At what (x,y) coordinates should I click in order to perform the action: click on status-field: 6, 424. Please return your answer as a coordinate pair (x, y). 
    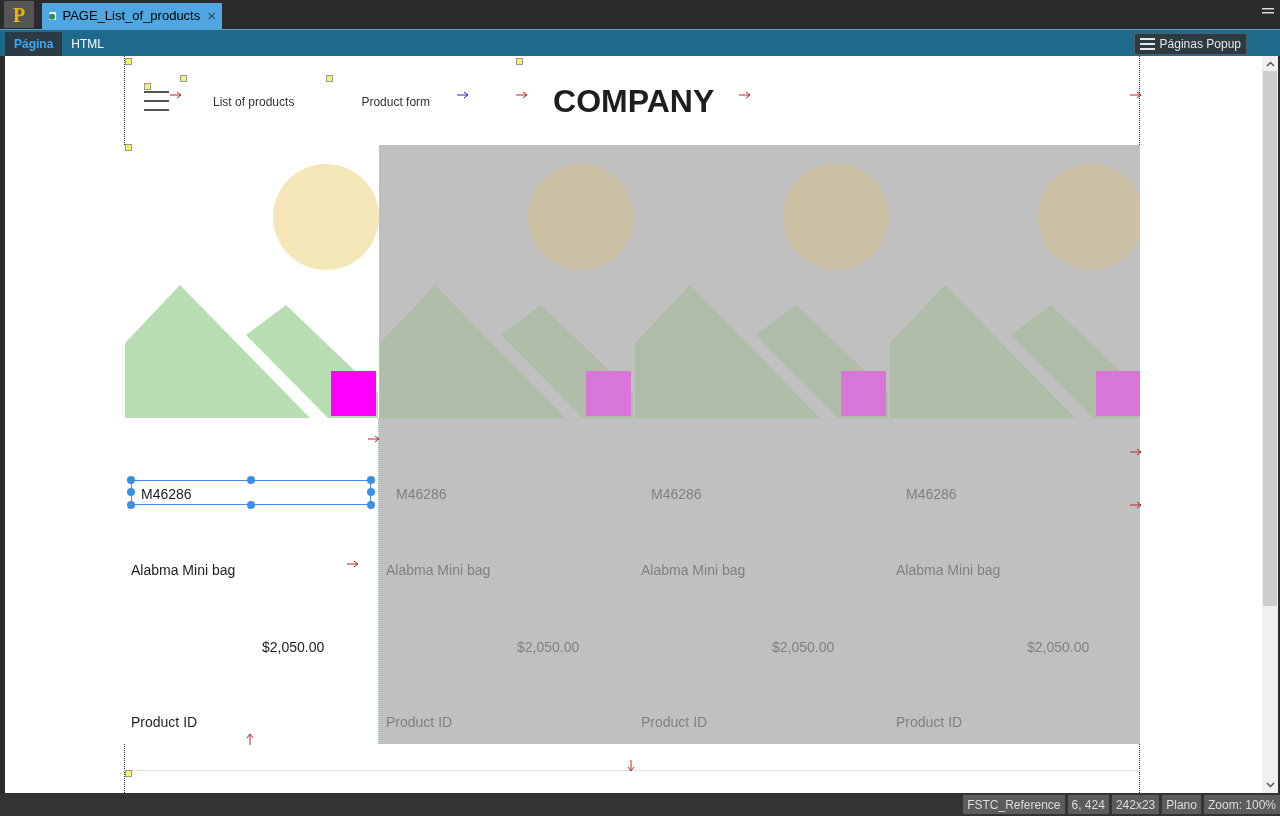
    Looking at the image, I should click on (1088, 804).